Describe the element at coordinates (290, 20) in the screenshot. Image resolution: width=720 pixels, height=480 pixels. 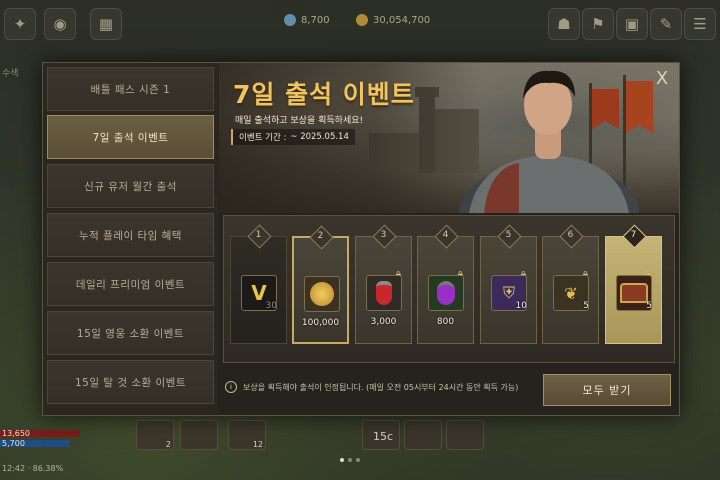
I see `crystal-icon` at that location.